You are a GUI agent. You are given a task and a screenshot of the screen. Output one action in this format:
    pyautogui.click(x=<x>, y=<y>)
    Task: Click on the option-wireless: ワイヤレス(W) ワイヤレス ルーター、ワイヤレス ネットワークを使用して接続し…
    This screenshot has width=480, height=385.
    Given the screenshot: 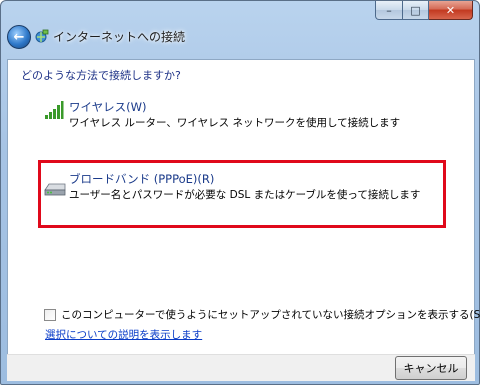 What is the action you would take?
    pyautogui.click(x=242, y=121)
    